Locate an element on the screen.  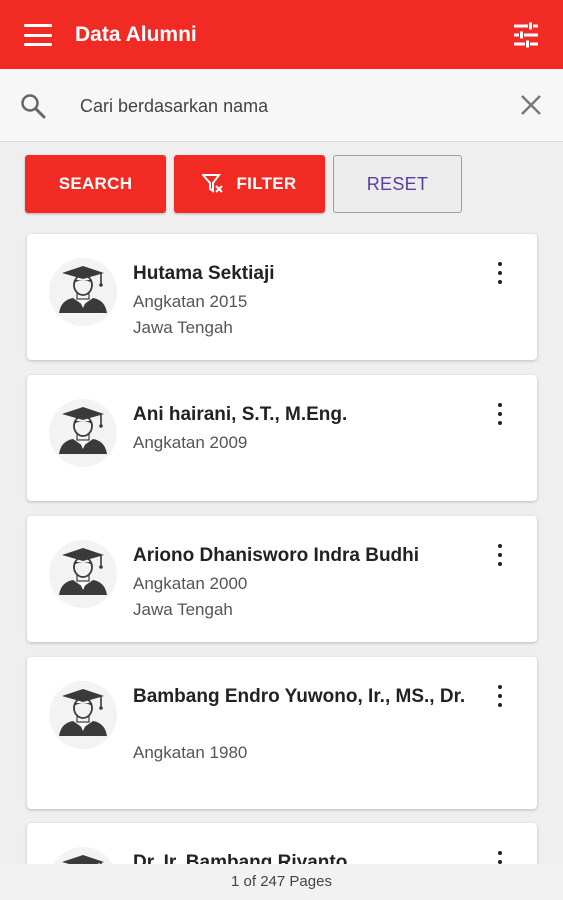
alumni-card: Hutama Sektiaji Angkatan 2015 Jawa Tengah is located at coordinates (282, 297).